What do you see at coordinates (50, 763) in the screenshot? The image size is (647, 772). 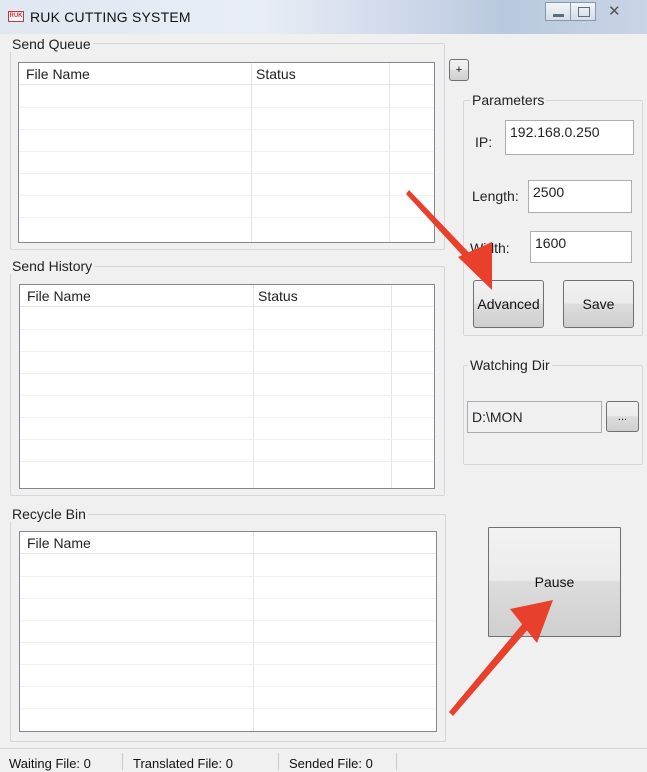 I see `waiting-file-count: Waiting File: 0` at bounding box center [50, 763].